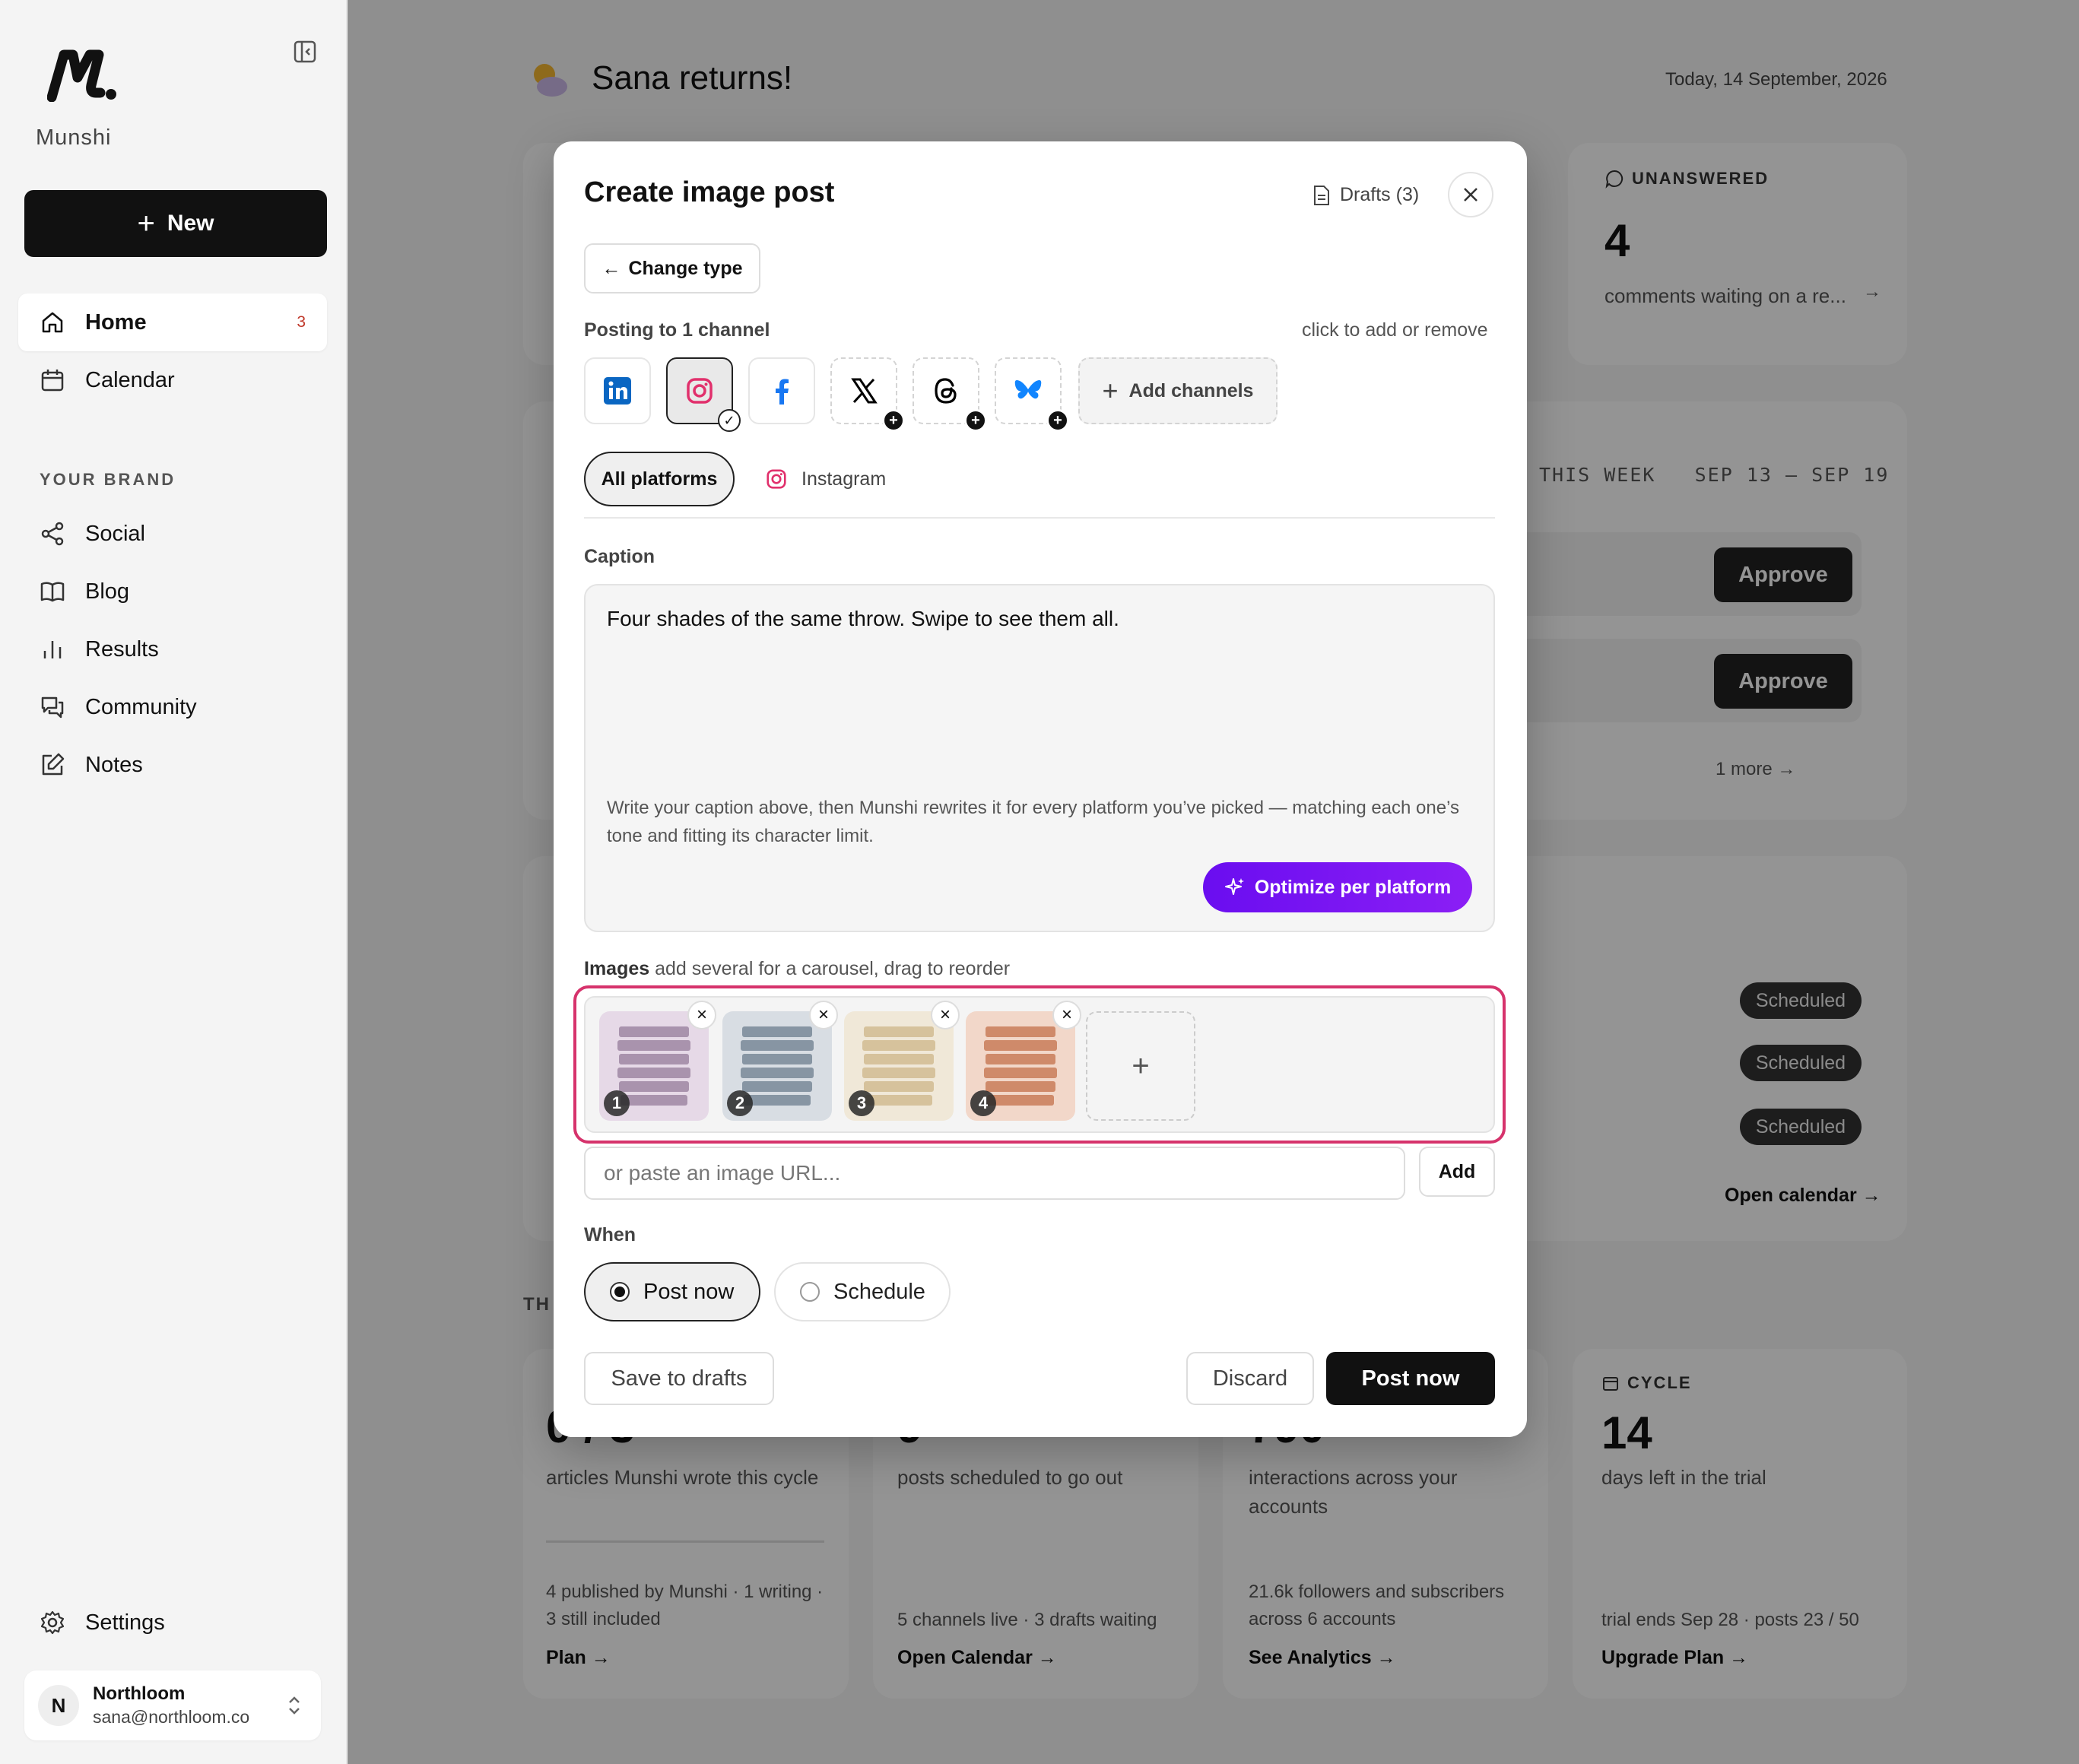 This screenshot has height=1764, width=2079. Describe the element at coordinates (862, 1291) in the screenshot. I see `radio-schedule: Schedule` at that location.